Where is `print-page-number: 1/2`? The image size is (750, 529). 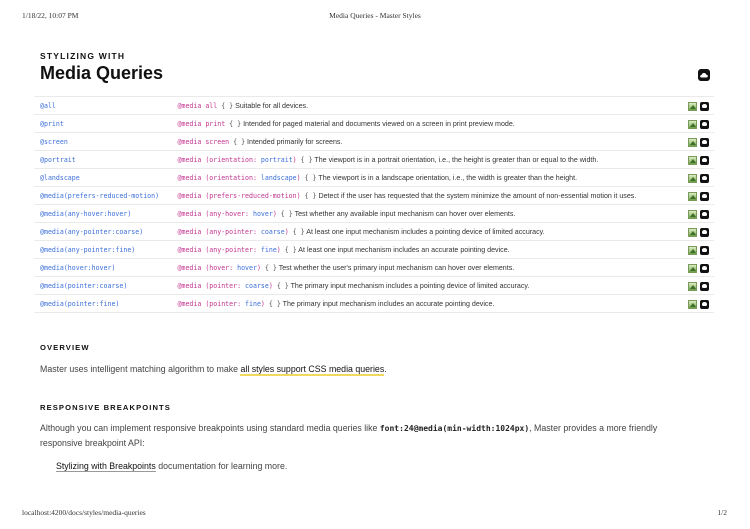 print-page-number: 1/2 is located at coordinates (722, 512).